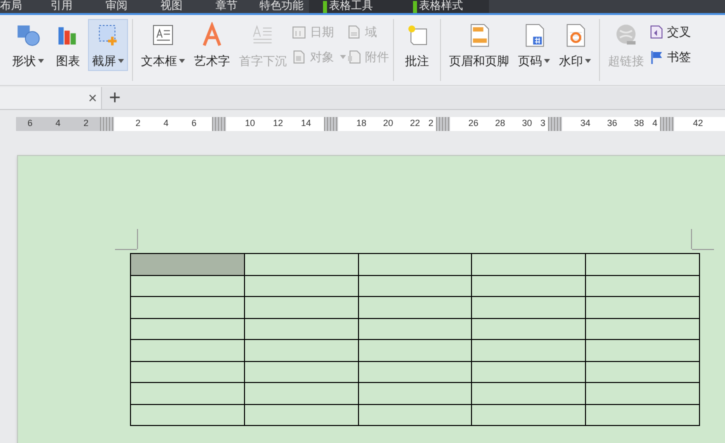  What do you see at coordinates (116, 6) in the screenshot?
I see `menu-tab: 审阅` at bounding box center [116, 6].